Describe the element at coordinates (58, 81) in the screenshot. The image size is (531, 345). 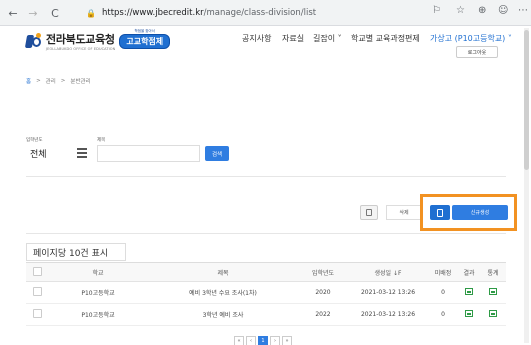
I see `breadcrumb: 홈 > 관리 > 분반관리` at that location.